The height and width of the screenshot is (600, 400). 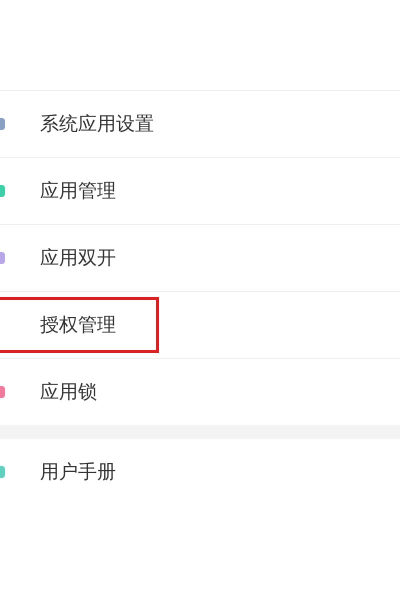 I want to click on item-label: 用户手册, so click(x=78, y=472).